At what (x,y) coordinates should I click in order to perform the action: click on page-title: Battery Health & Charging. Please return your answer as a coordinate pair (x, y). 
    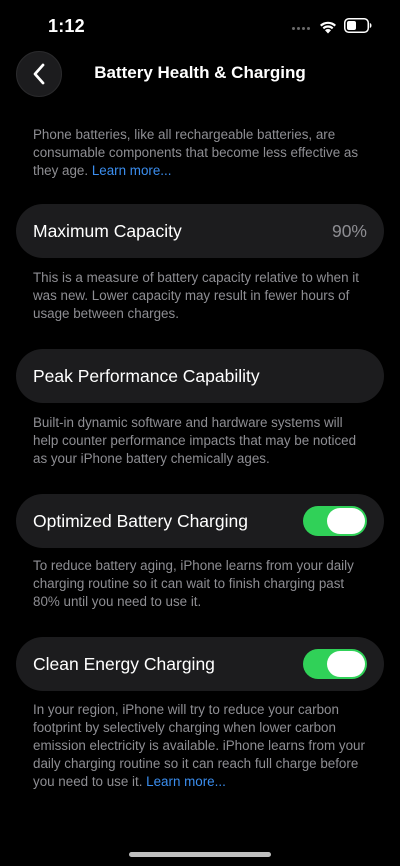
    Looking at the image, I should click on (200, 72).